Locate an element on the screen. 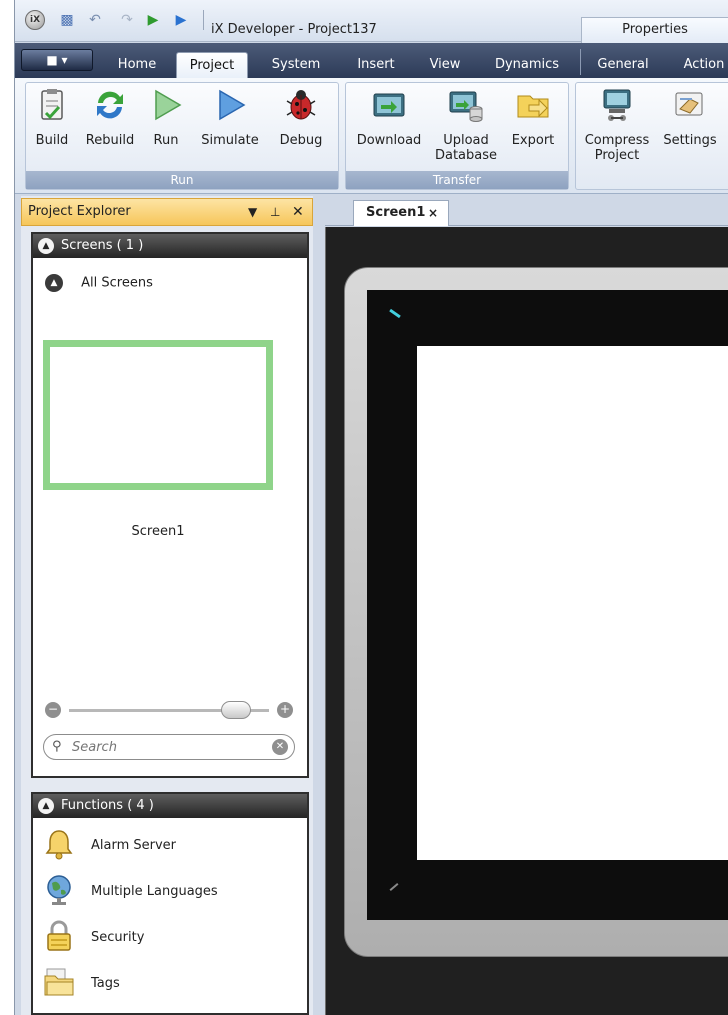 This screenshot has width=728, height=1015. rebuild-button: Rebuild is located at coordinates (110, 117).